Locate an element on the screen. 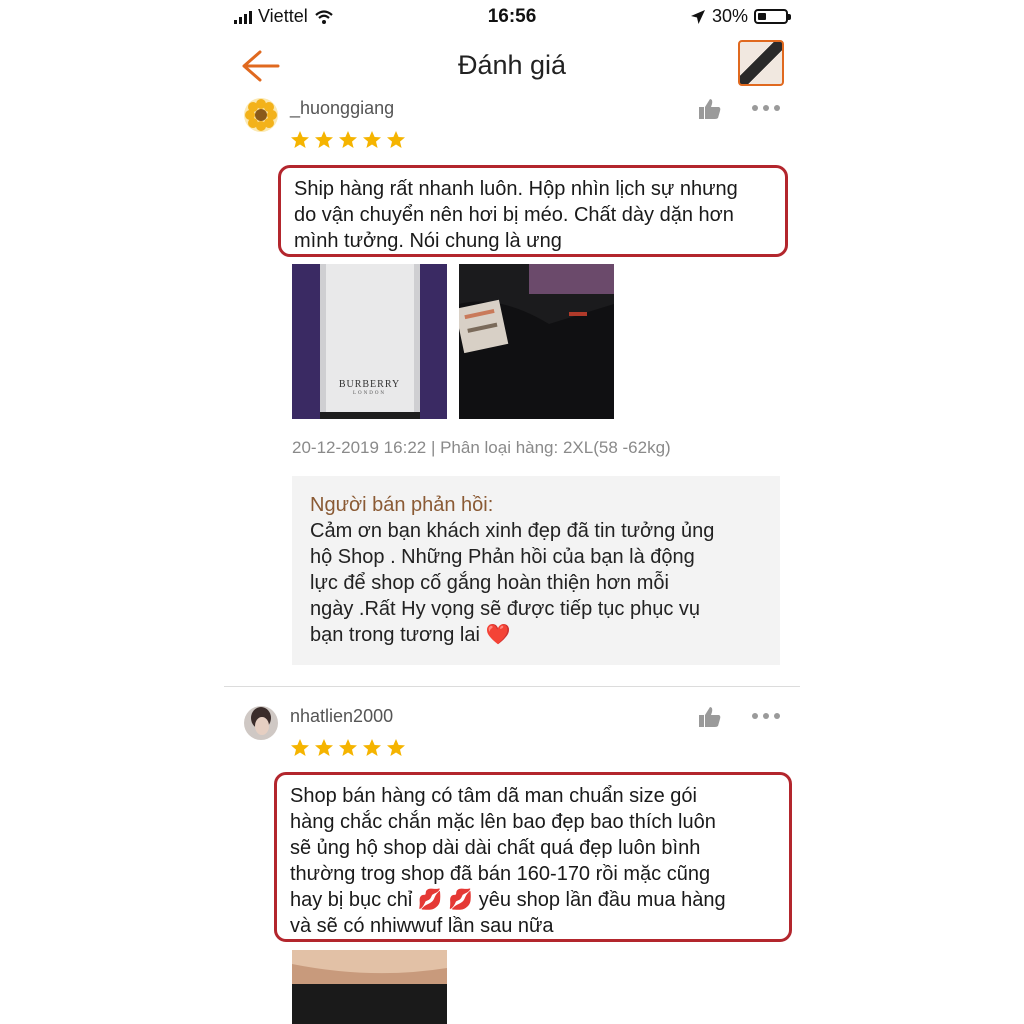  review-text-line: mình tưởng. Nói chung là ưng is located at coordinates (428, 241).